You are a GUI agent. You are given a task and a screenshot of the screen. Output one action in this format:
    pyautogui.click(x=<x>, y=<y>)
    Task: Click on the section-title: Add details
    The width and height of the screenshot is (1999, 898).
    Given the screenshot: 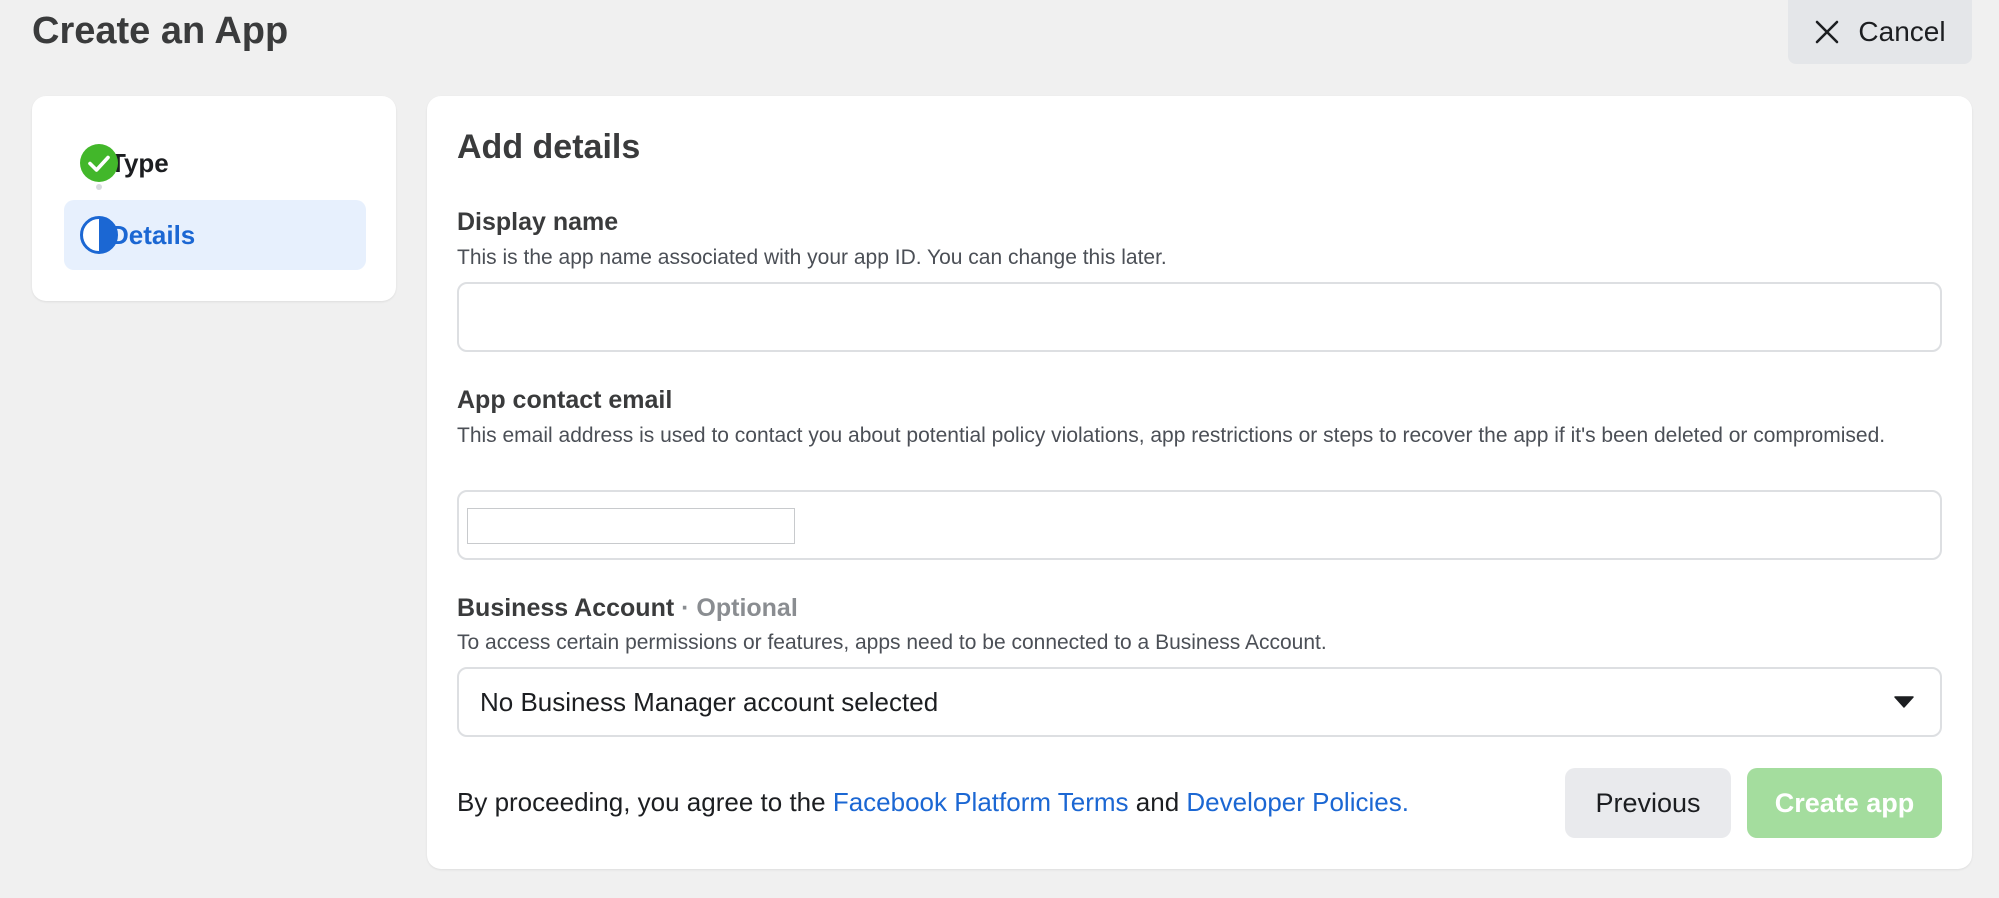 What is the action you would take?
    pyautogui.click(x=549, y=147)
    